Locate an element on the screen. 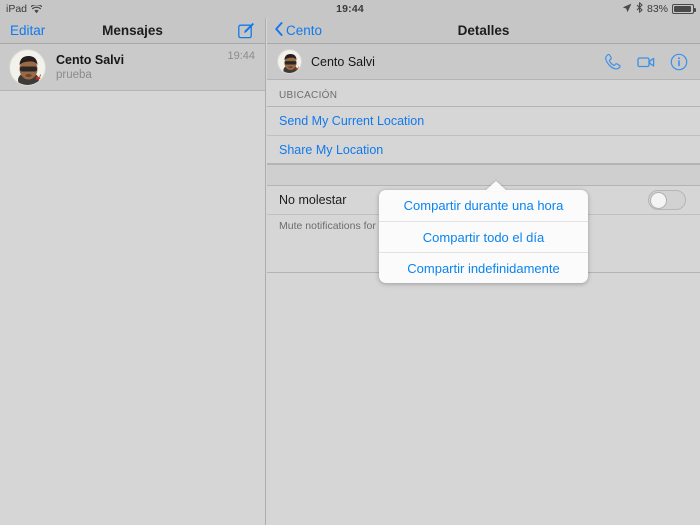 This screenshot has height=525, width=700. contact-action-buttons is located at coordinates (646, 62).